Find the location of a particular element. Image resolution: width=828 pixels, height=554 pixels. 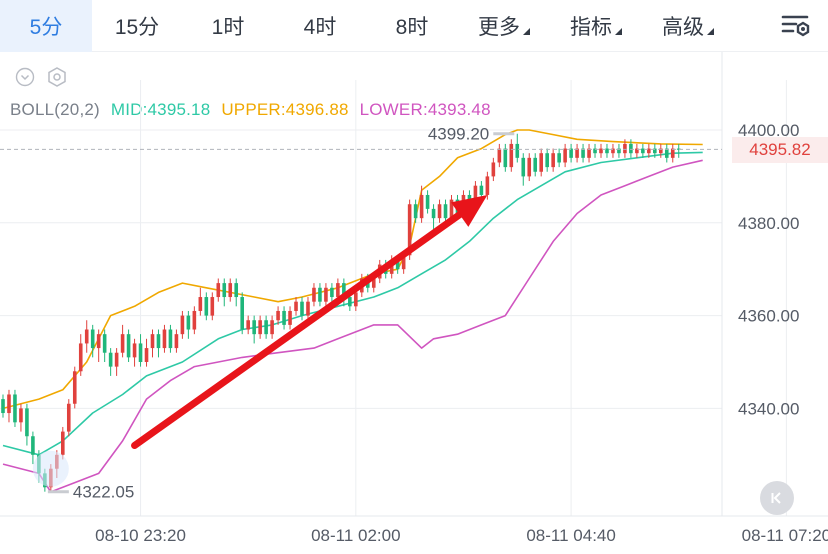

tab-more: 更多 is located at coordinates (504, 26).